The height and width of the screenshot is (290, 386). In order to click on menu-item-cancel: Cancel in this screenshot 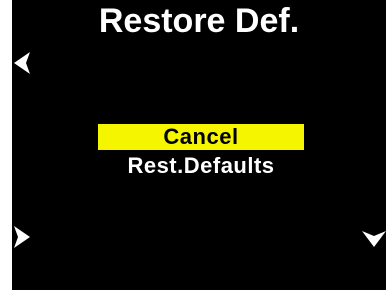, I will do `click(201, 137)`.